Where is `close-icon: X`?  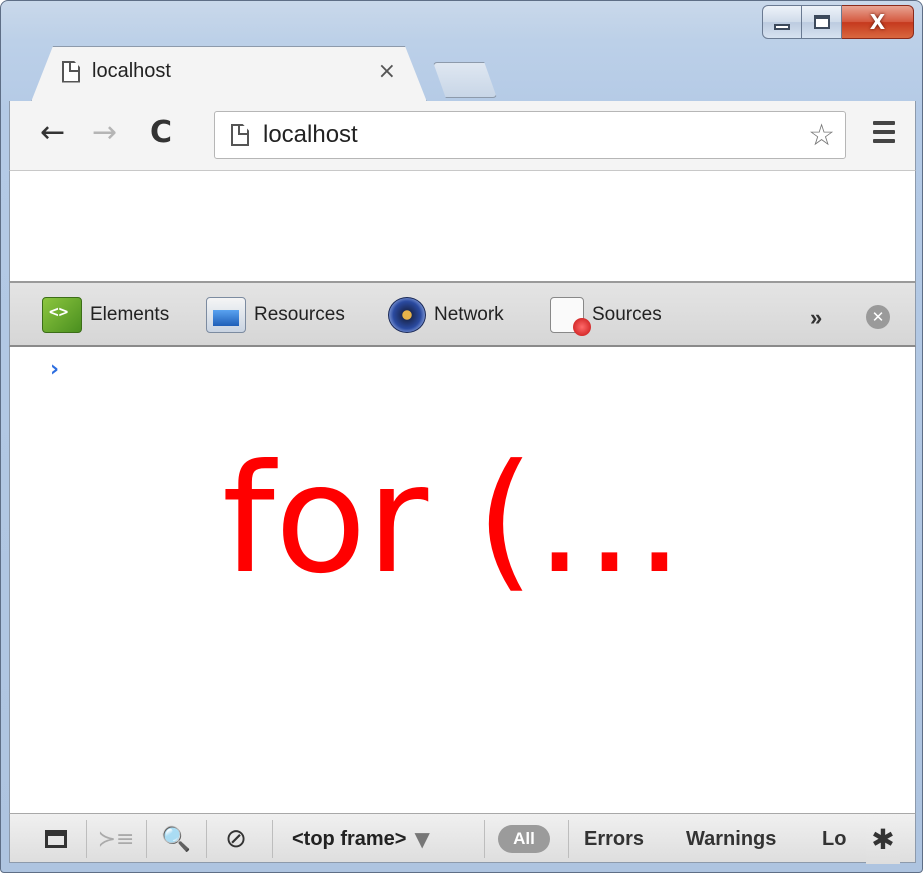
close-icon: X is located at coordinates (877, 22).